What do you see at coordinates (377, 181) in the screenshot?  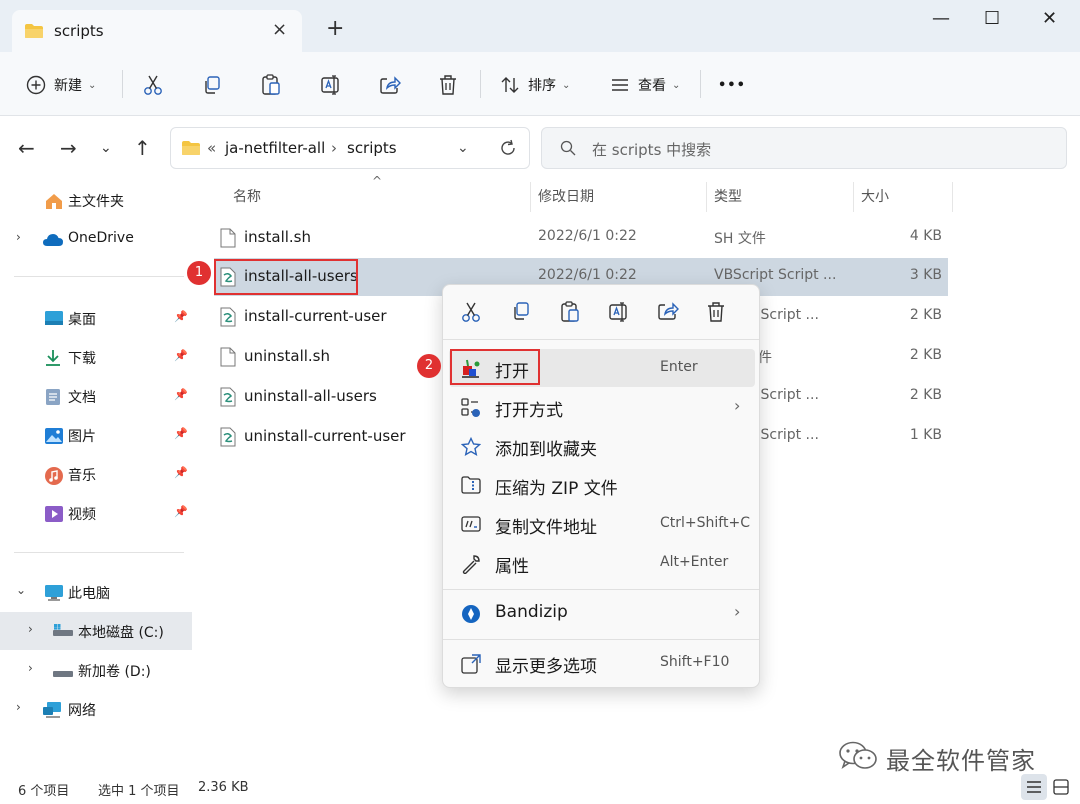 I see `sort-ascending-indicator: ^` at bounding box center [377, 181].